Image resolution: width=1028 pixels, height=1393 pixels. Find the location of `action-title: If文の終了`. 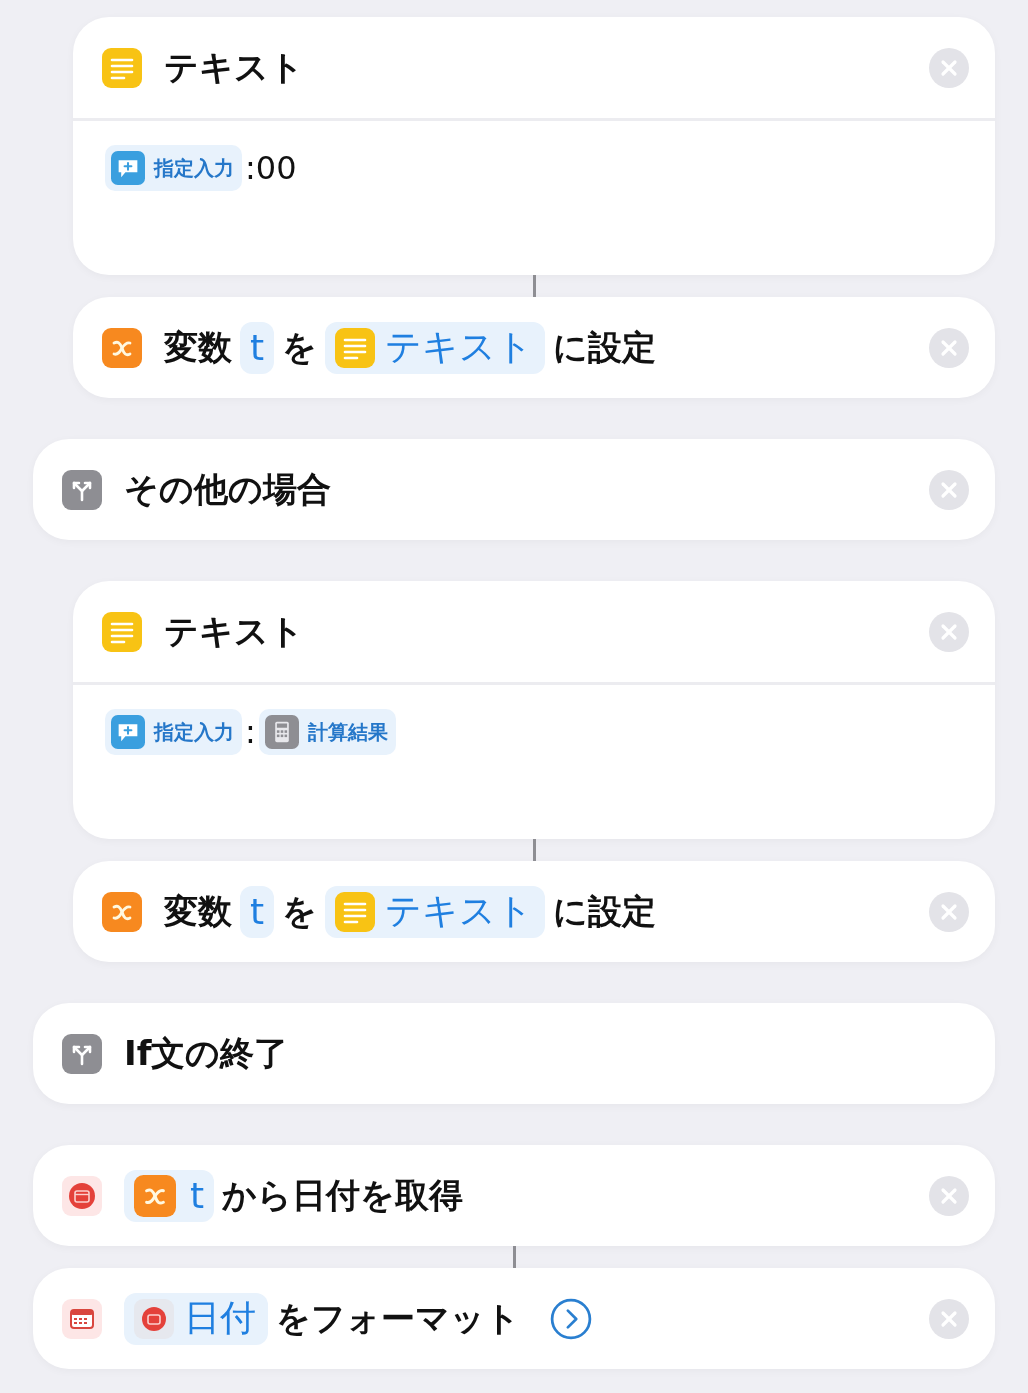

action-title: If文の終了 is located at coordinates (207, 1053).